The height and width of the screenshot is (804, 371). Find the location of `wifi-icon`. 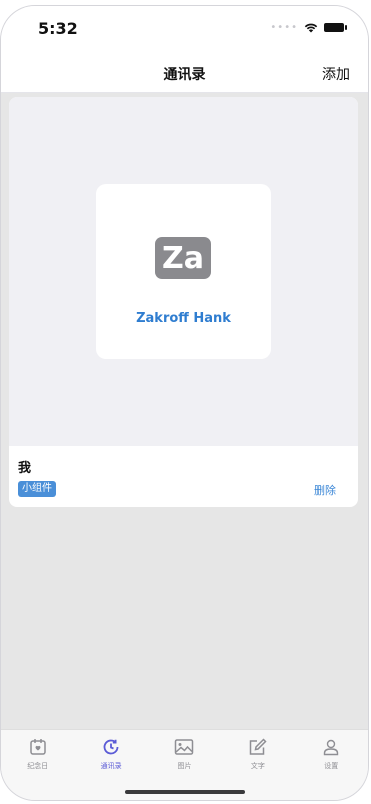

wifi-icon is located at coordinates (311, 28).